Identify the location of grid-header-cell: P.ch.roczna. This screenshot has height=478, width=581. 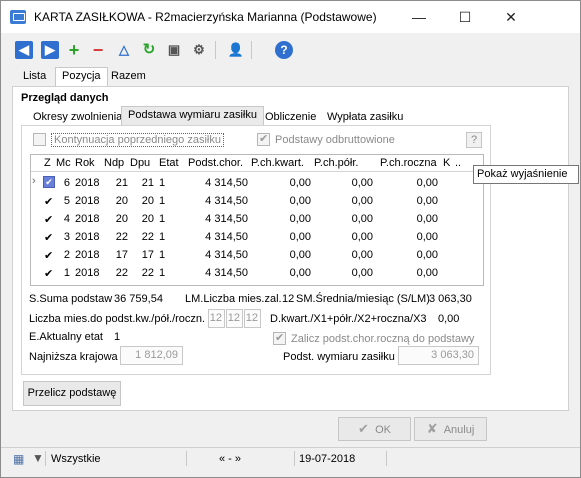
(408, 163).